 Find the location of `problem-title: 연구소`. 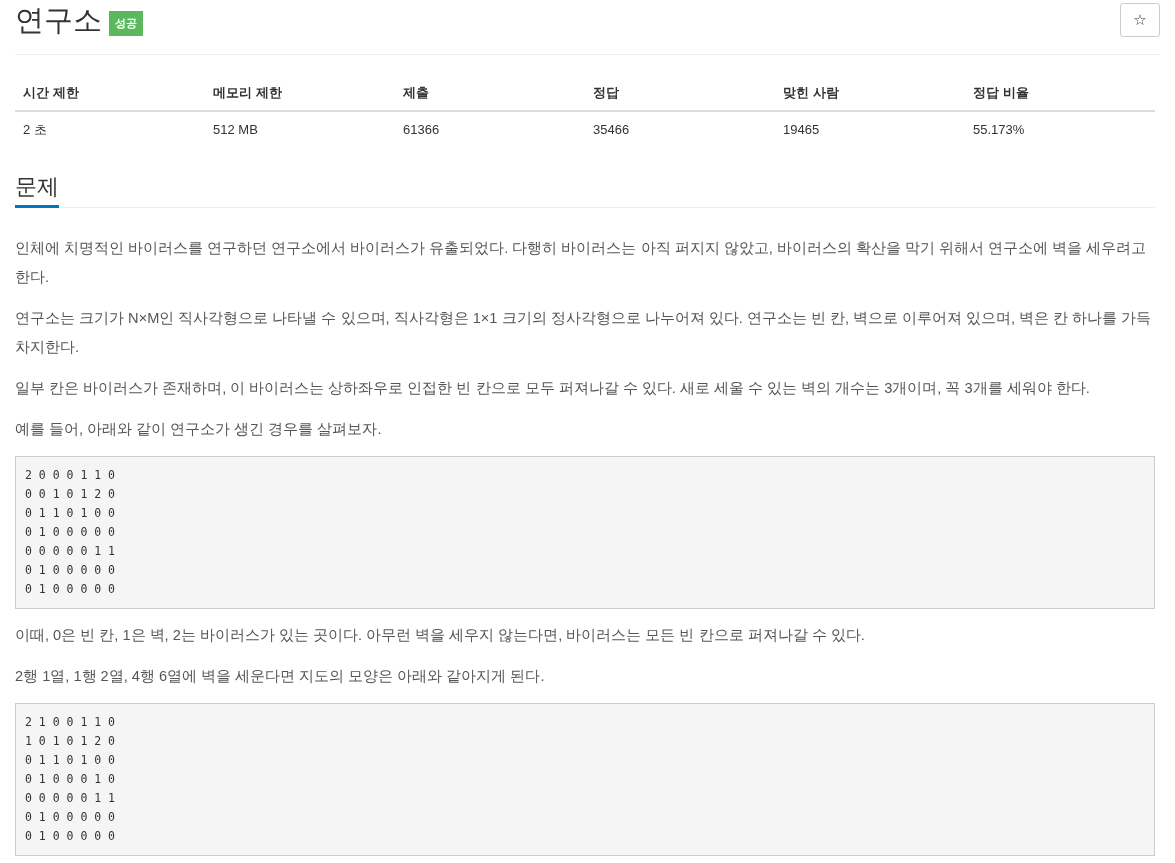

problem-title: 연구소 is located at coordinates (58, 20).